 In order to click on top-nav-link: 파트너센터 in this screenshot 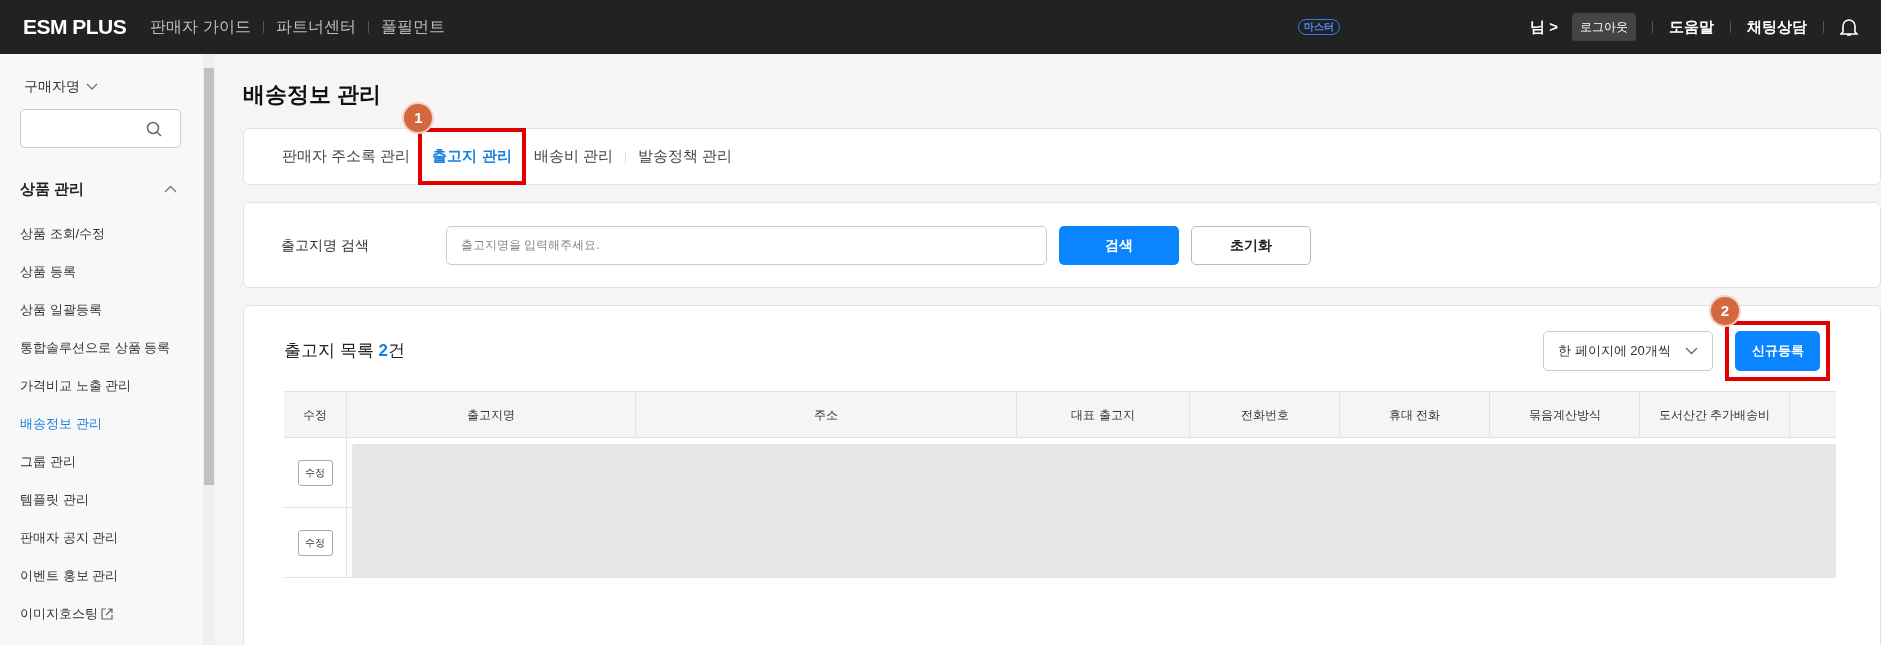, I will do `click(315, 27)`.